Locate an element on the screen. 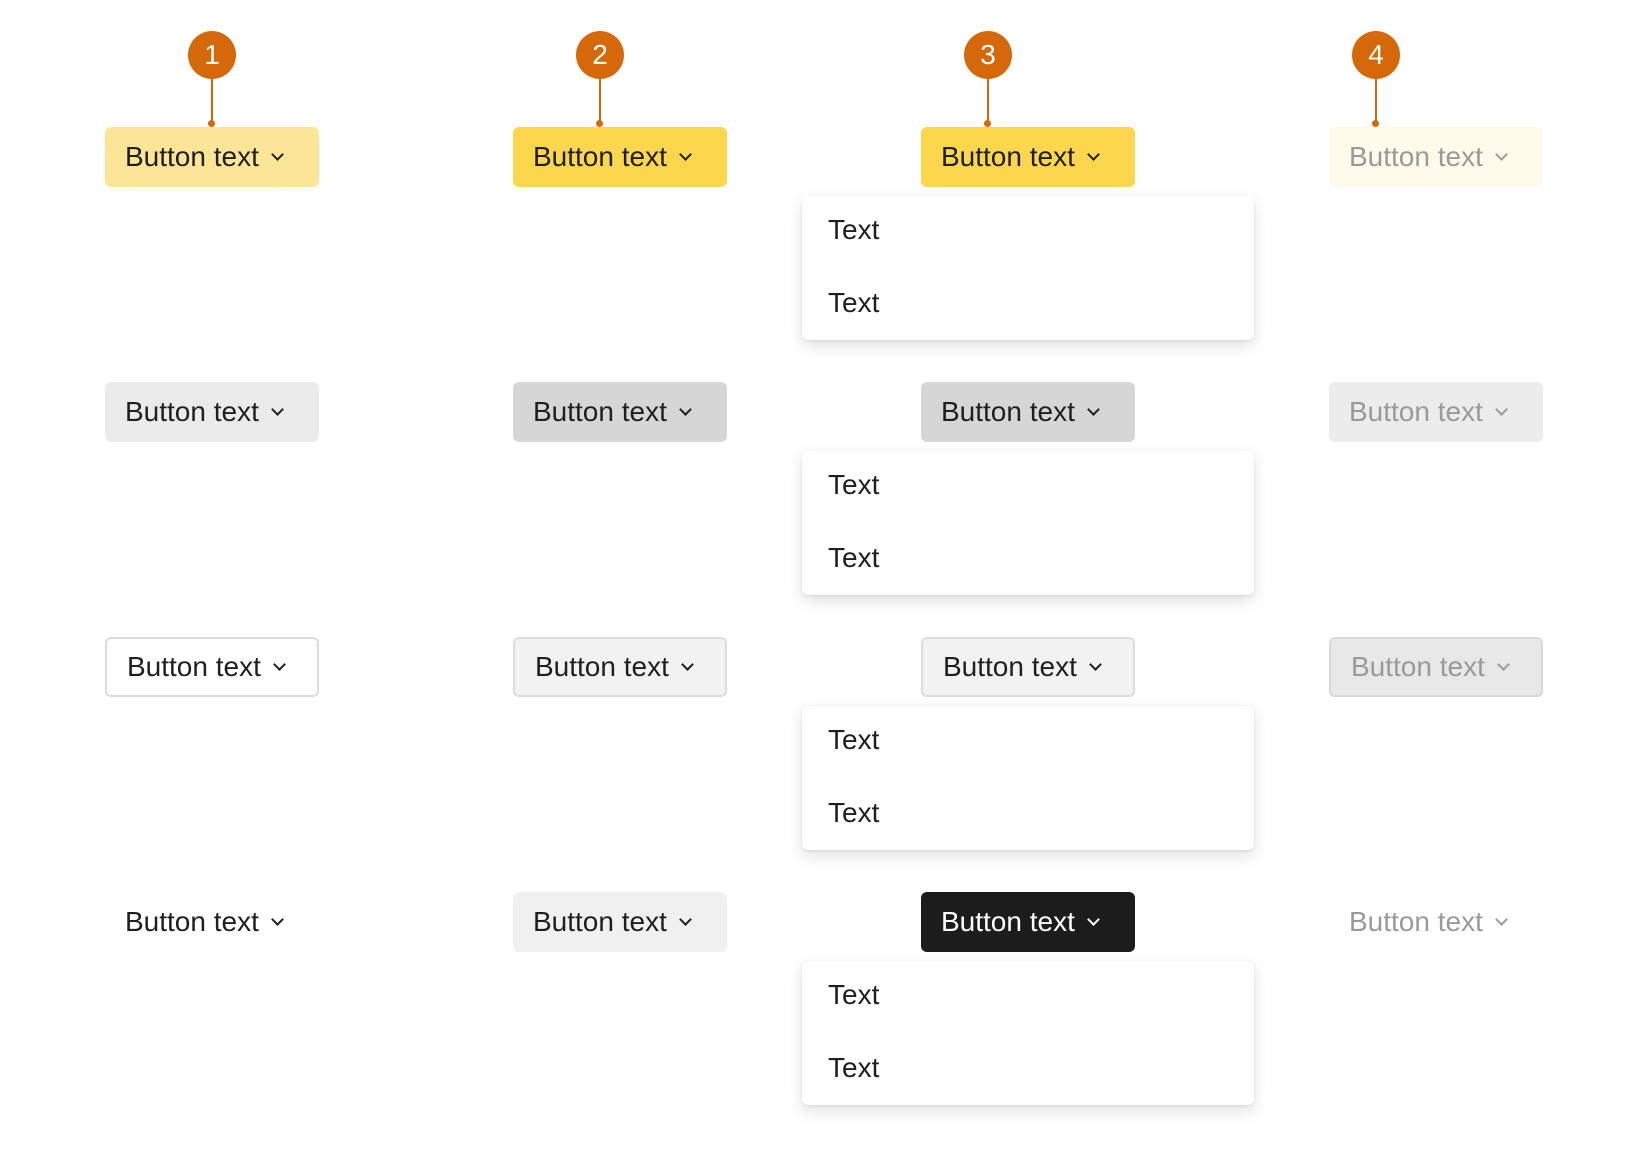 The image size is (1632, 1156). dropdown-button-secondary-disabled: Button text is located at coordinates (1436, 412).